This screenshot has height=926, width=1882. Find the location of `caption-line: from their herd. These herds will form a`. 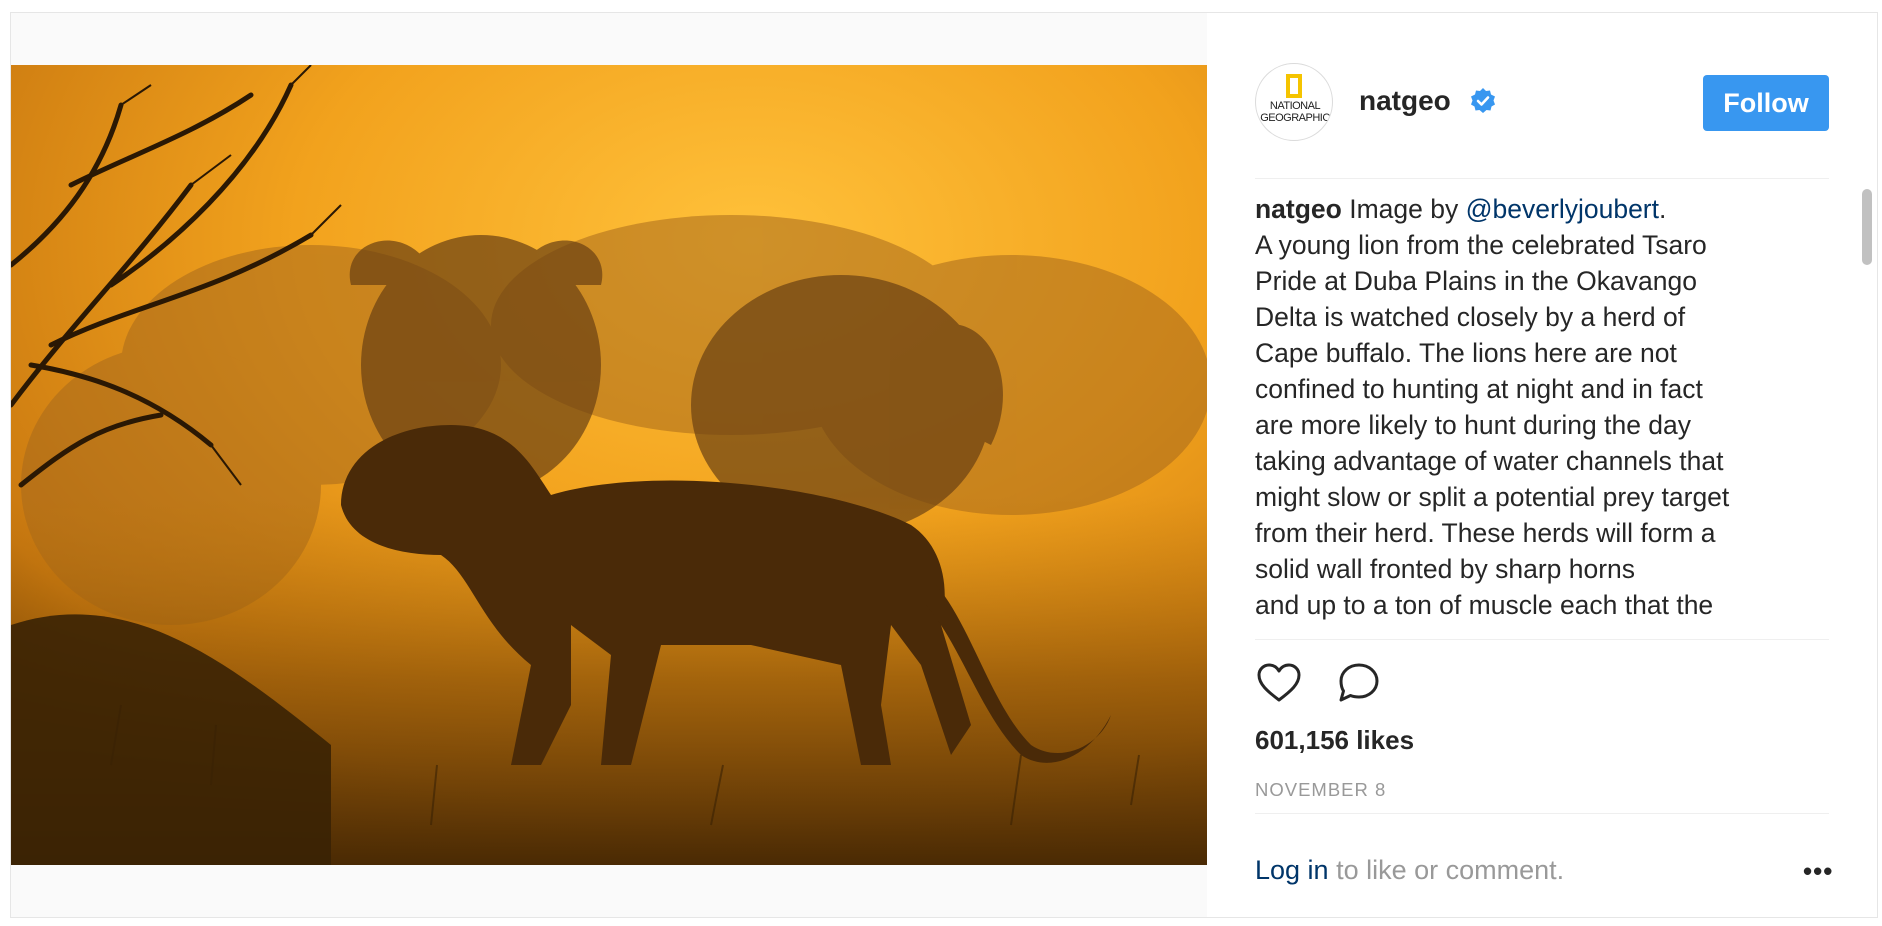

caption-line: from their herd. These herds will form a is located at coordinates (1485, 533).